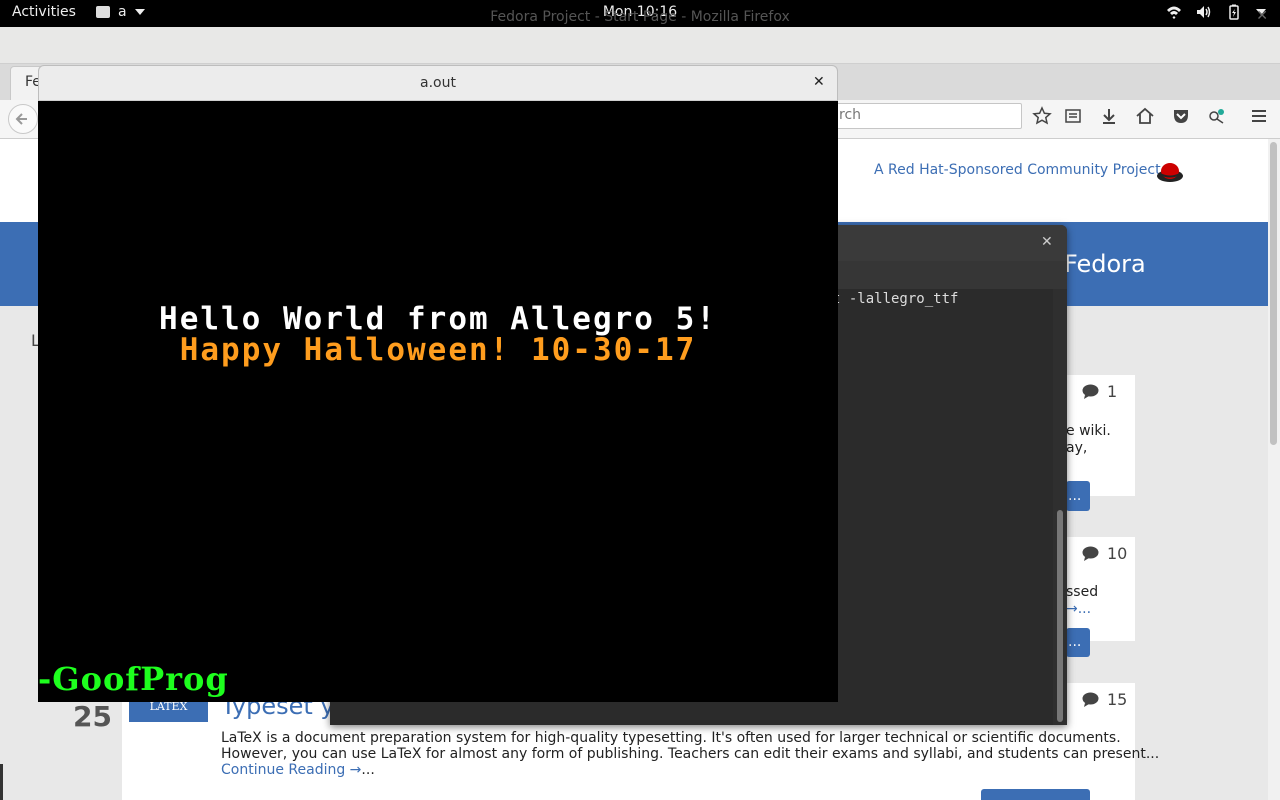 Image resolution: width=1280 pixels, height=800 pixels. What do you see at coordinates (1117, 699) in the screenshot?
I see `comment-number: 15` at bounding box center [1117, 699].